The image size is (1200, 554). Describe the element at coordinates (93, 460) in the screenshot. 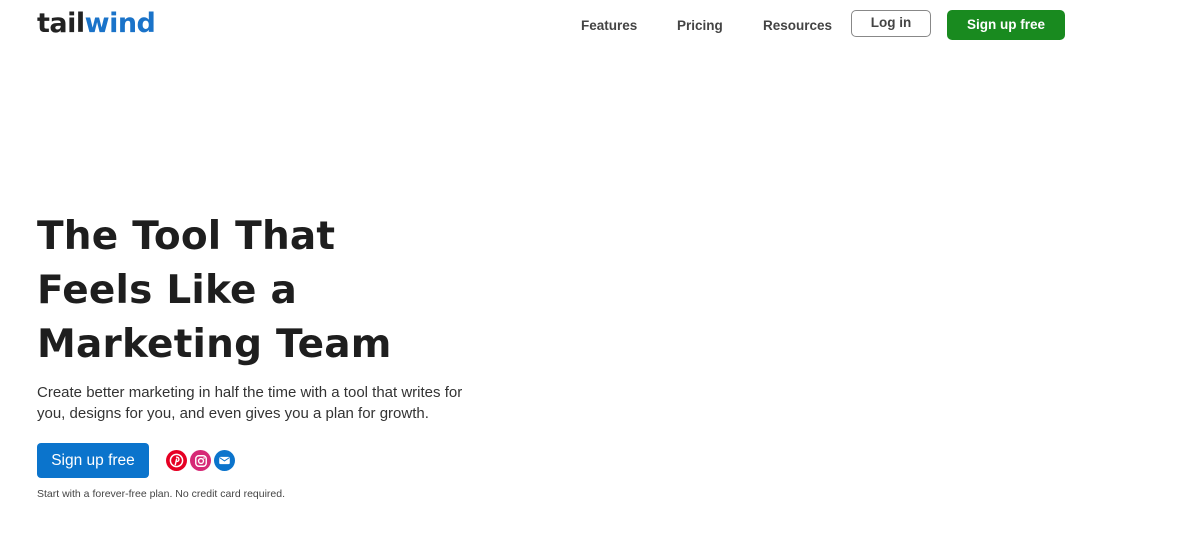

I see `signup-hero-button: Sign up free` at that location.